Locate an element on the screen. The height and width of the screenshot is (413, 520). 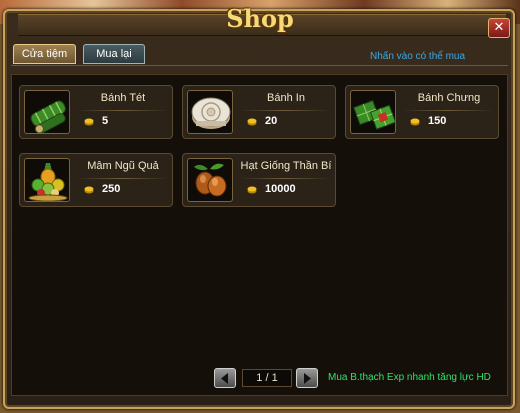
item-name: Bánh Chưng is located at coordinates (449, 98).